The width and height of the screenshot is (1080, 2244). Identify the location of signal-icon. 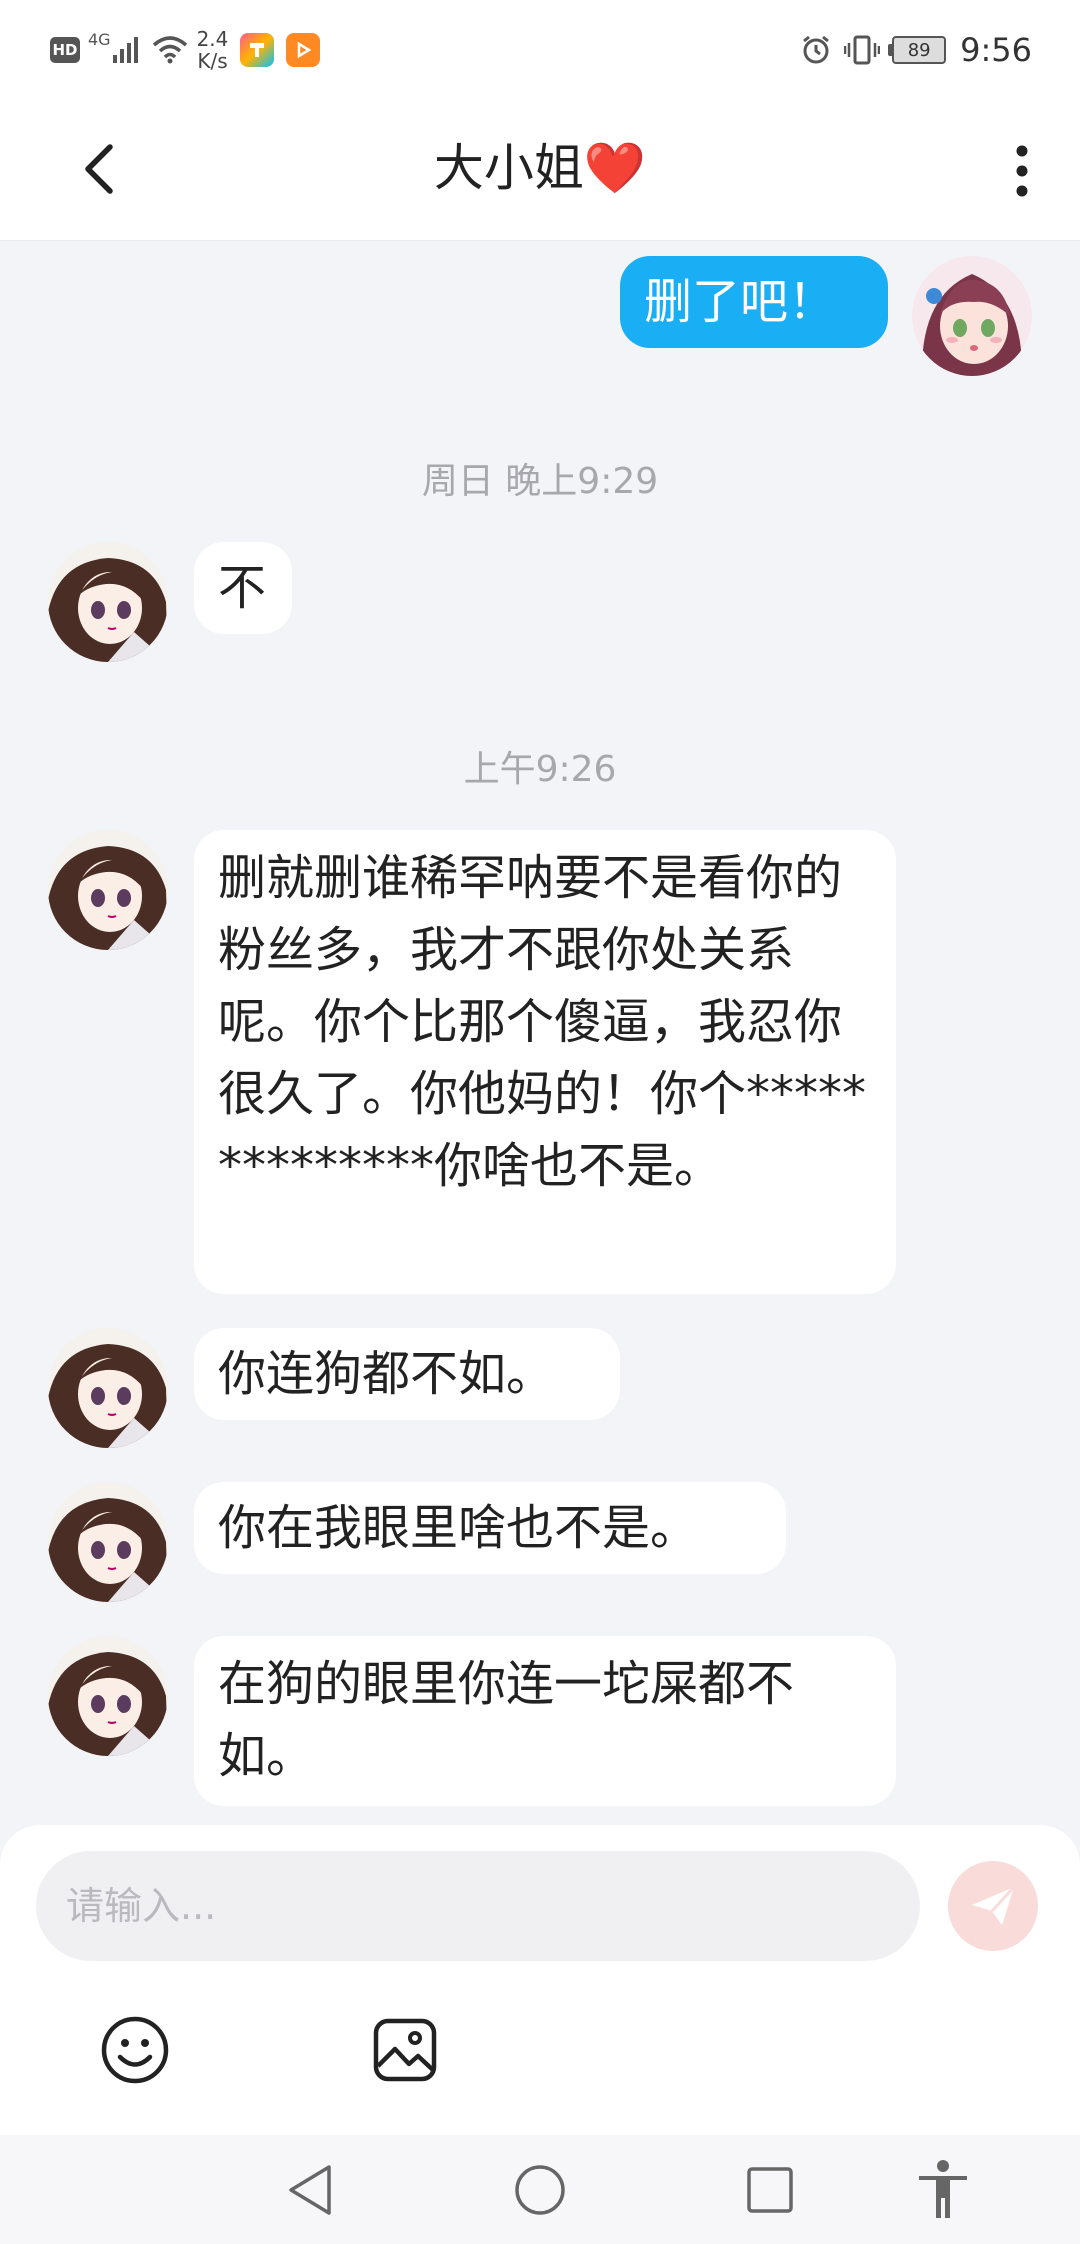
(125, 50).